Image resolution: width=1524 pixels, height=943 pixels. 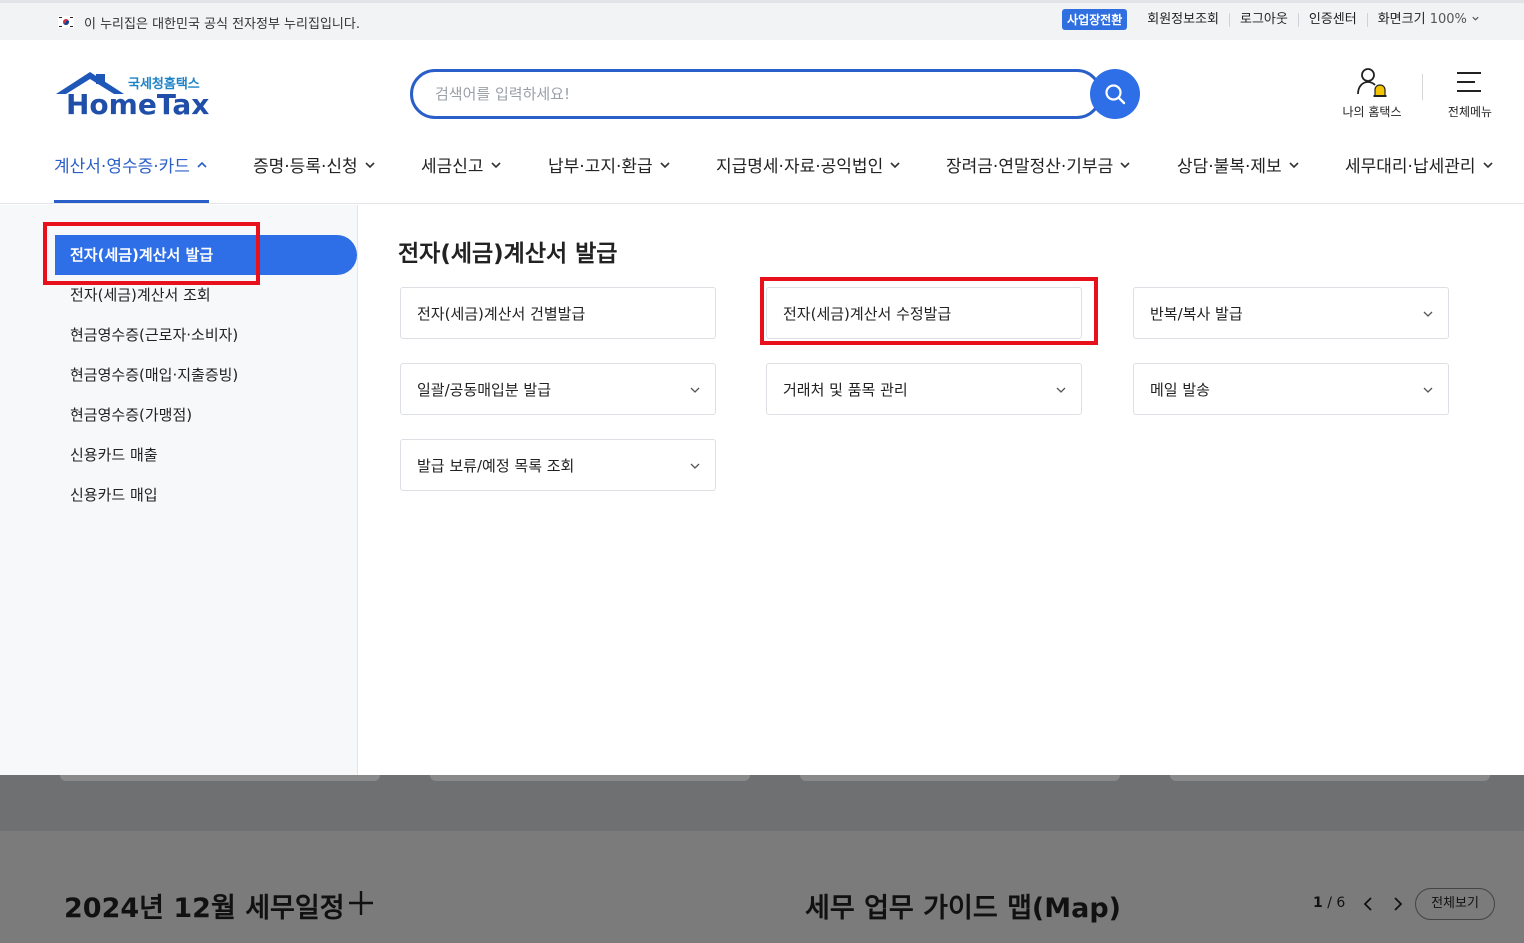 What do you see at coordinates (762, 803) in the screenshot?
I see `bottom-banner-strip` at bounding box center [762, 803].